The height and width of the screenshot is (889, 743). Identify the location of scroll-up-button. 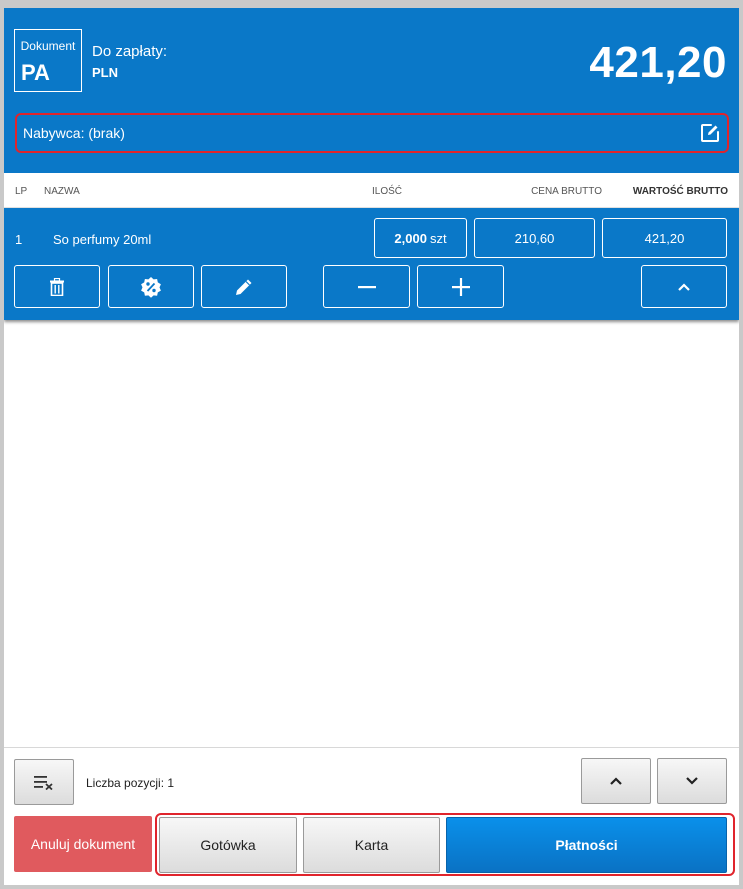
(616, 781).